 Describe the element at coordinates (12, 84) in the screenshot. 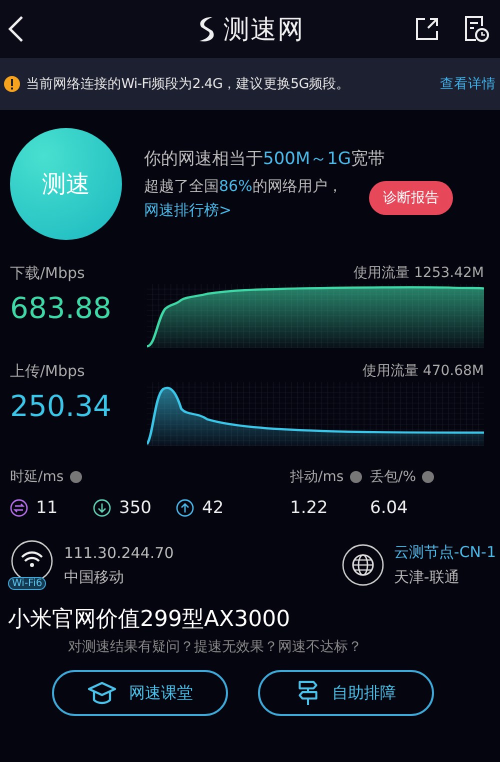

I see `warning-icon` at that location.